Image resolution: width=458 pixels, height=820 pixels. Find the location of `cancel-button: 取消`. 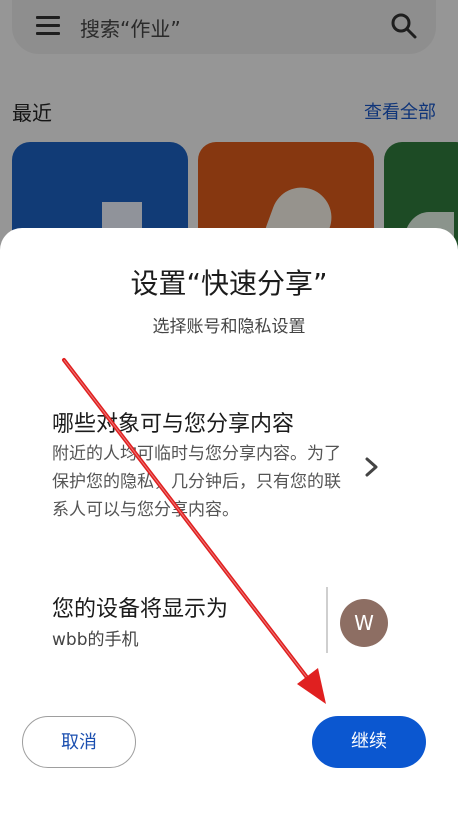

cancel-button: 取消 is located at coordinates (79, 742).